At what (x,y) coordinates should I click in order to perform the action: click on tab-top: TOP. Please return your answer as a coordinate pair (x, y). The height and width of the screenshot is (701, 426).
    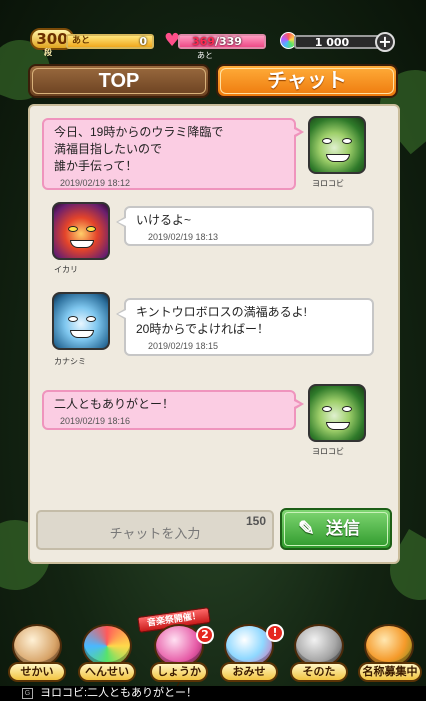
    Looking at the image, I should click on (119, 81).